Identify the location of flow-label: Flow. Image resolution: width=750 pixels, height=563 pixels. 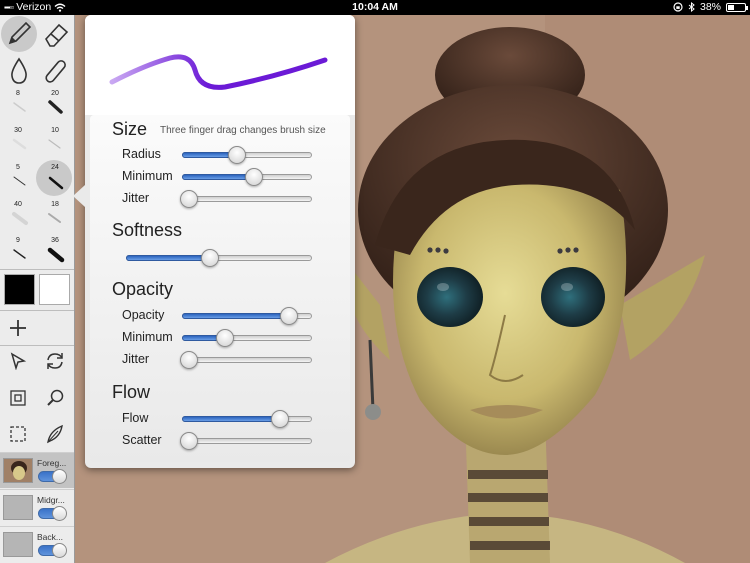
(135, 418).